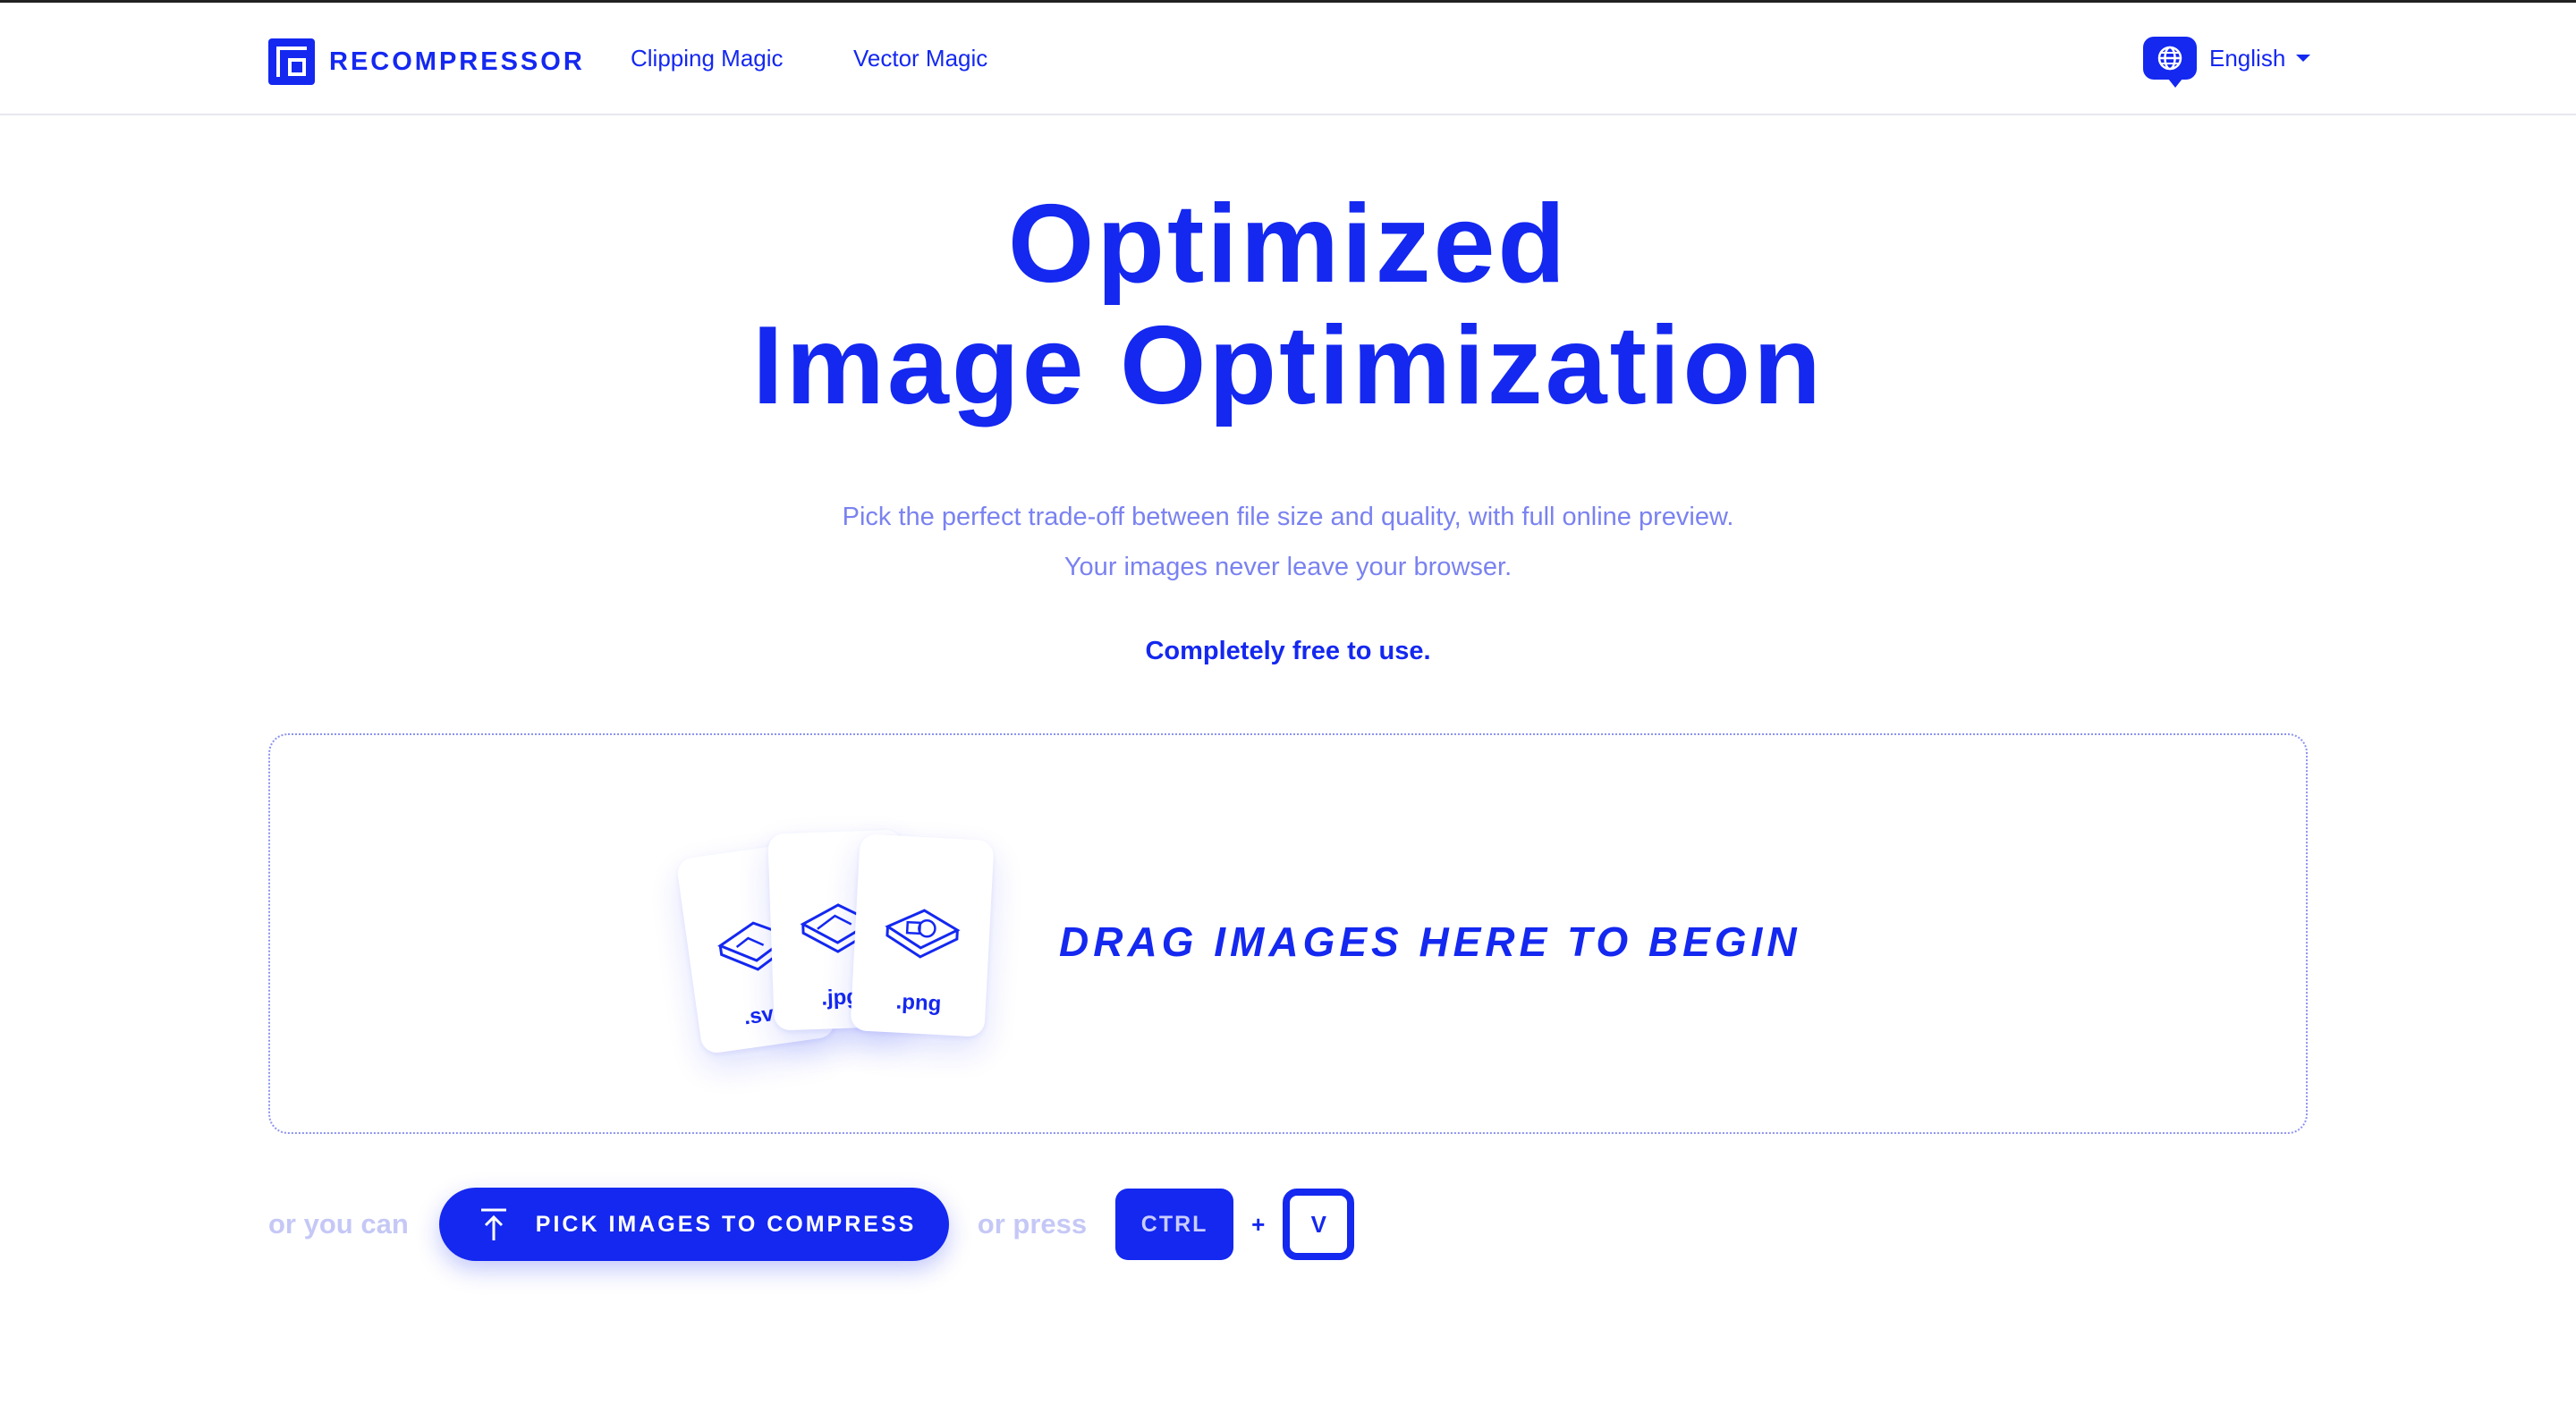 The image size is (2576, 1413). What do you see at coordinates (707, 58) in the screenshot?
I see `nav-link-clipping-magic: Clipping Magic` at bounding box center [707, 58].